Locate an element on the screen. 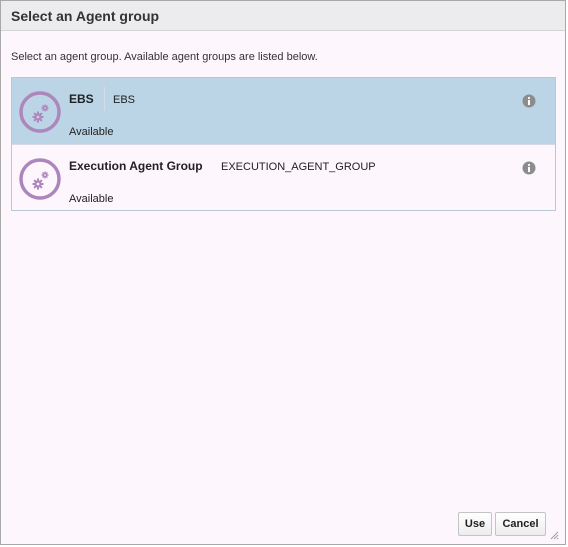  agent-group-code: EBS is located at coordinates (124, 100).